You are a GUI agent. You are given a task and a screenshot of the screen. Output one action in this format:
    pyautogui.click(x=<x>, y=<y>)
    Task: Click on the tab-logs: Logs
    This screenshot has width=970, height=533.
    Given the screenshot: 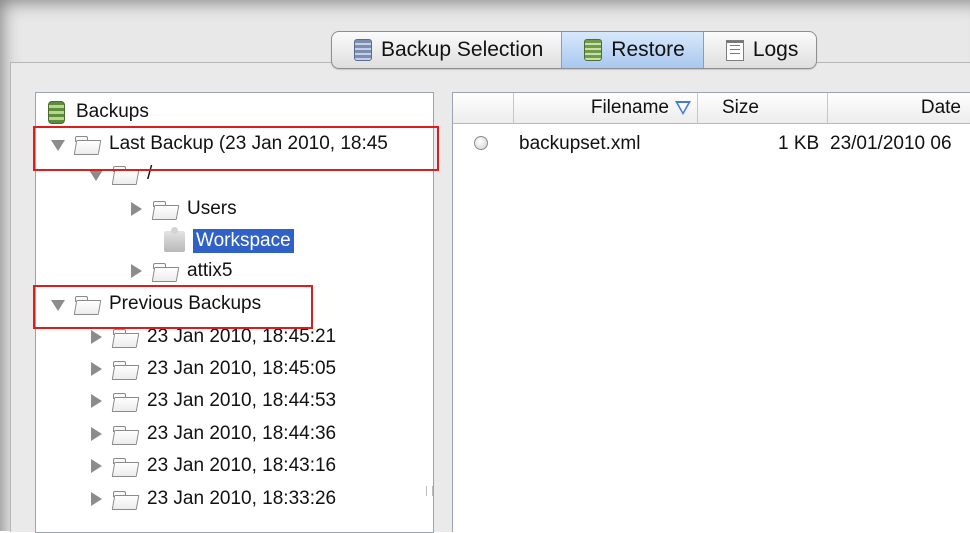 What is the action you would take?
    pyautogui.click(x=760, y=50)
    